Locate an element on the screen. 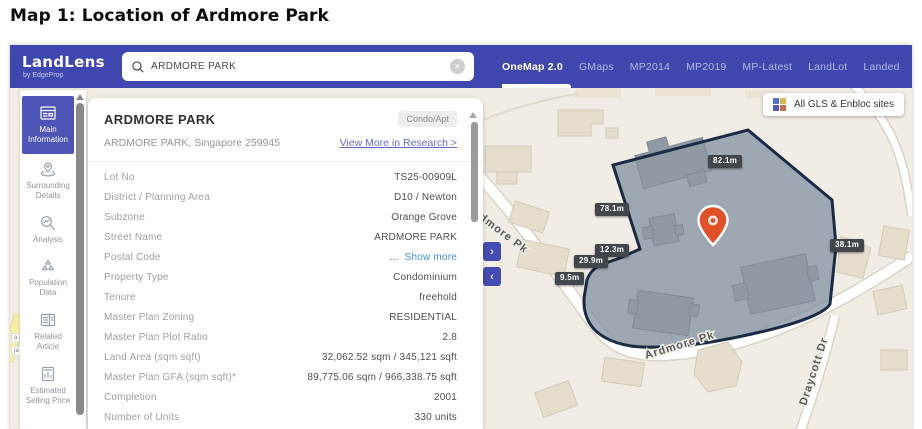 The image size is (922, 429). related-article-icon is located at coordinates (48, 319).